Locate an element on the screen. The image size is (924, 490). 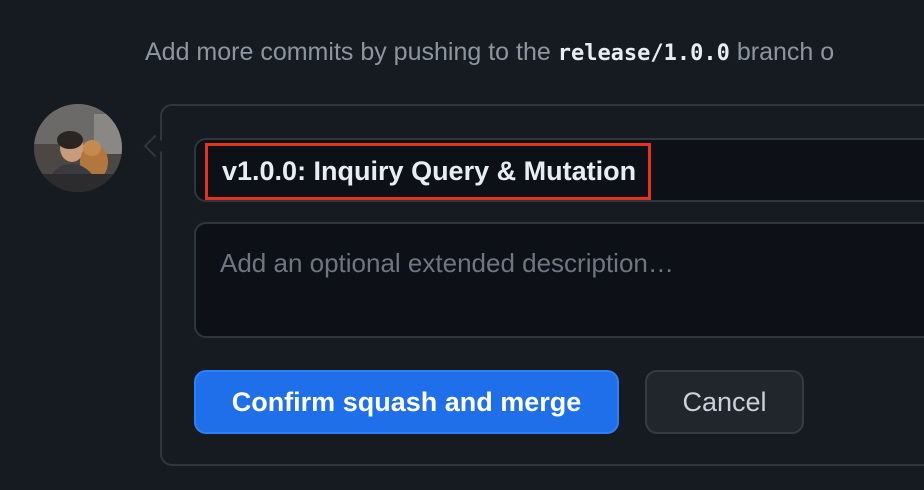
branch-name: release/1.0.0 is located at coordinates (643, 53).